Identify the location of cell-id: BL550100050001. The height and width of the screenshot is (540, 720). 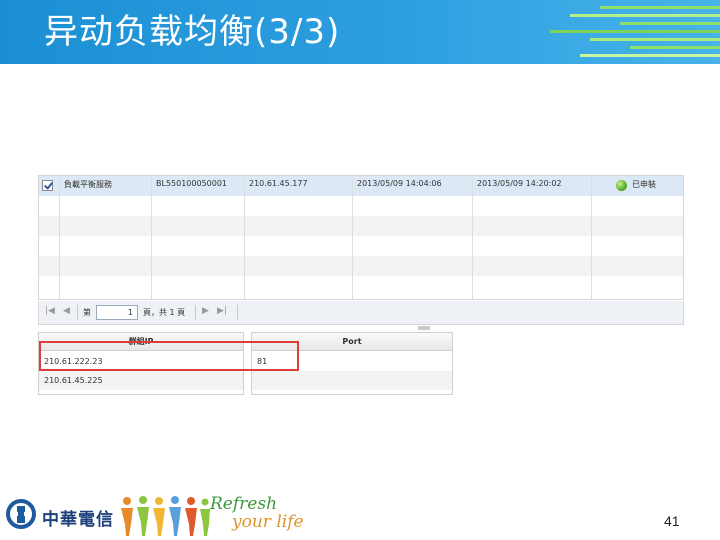
(192, 183).